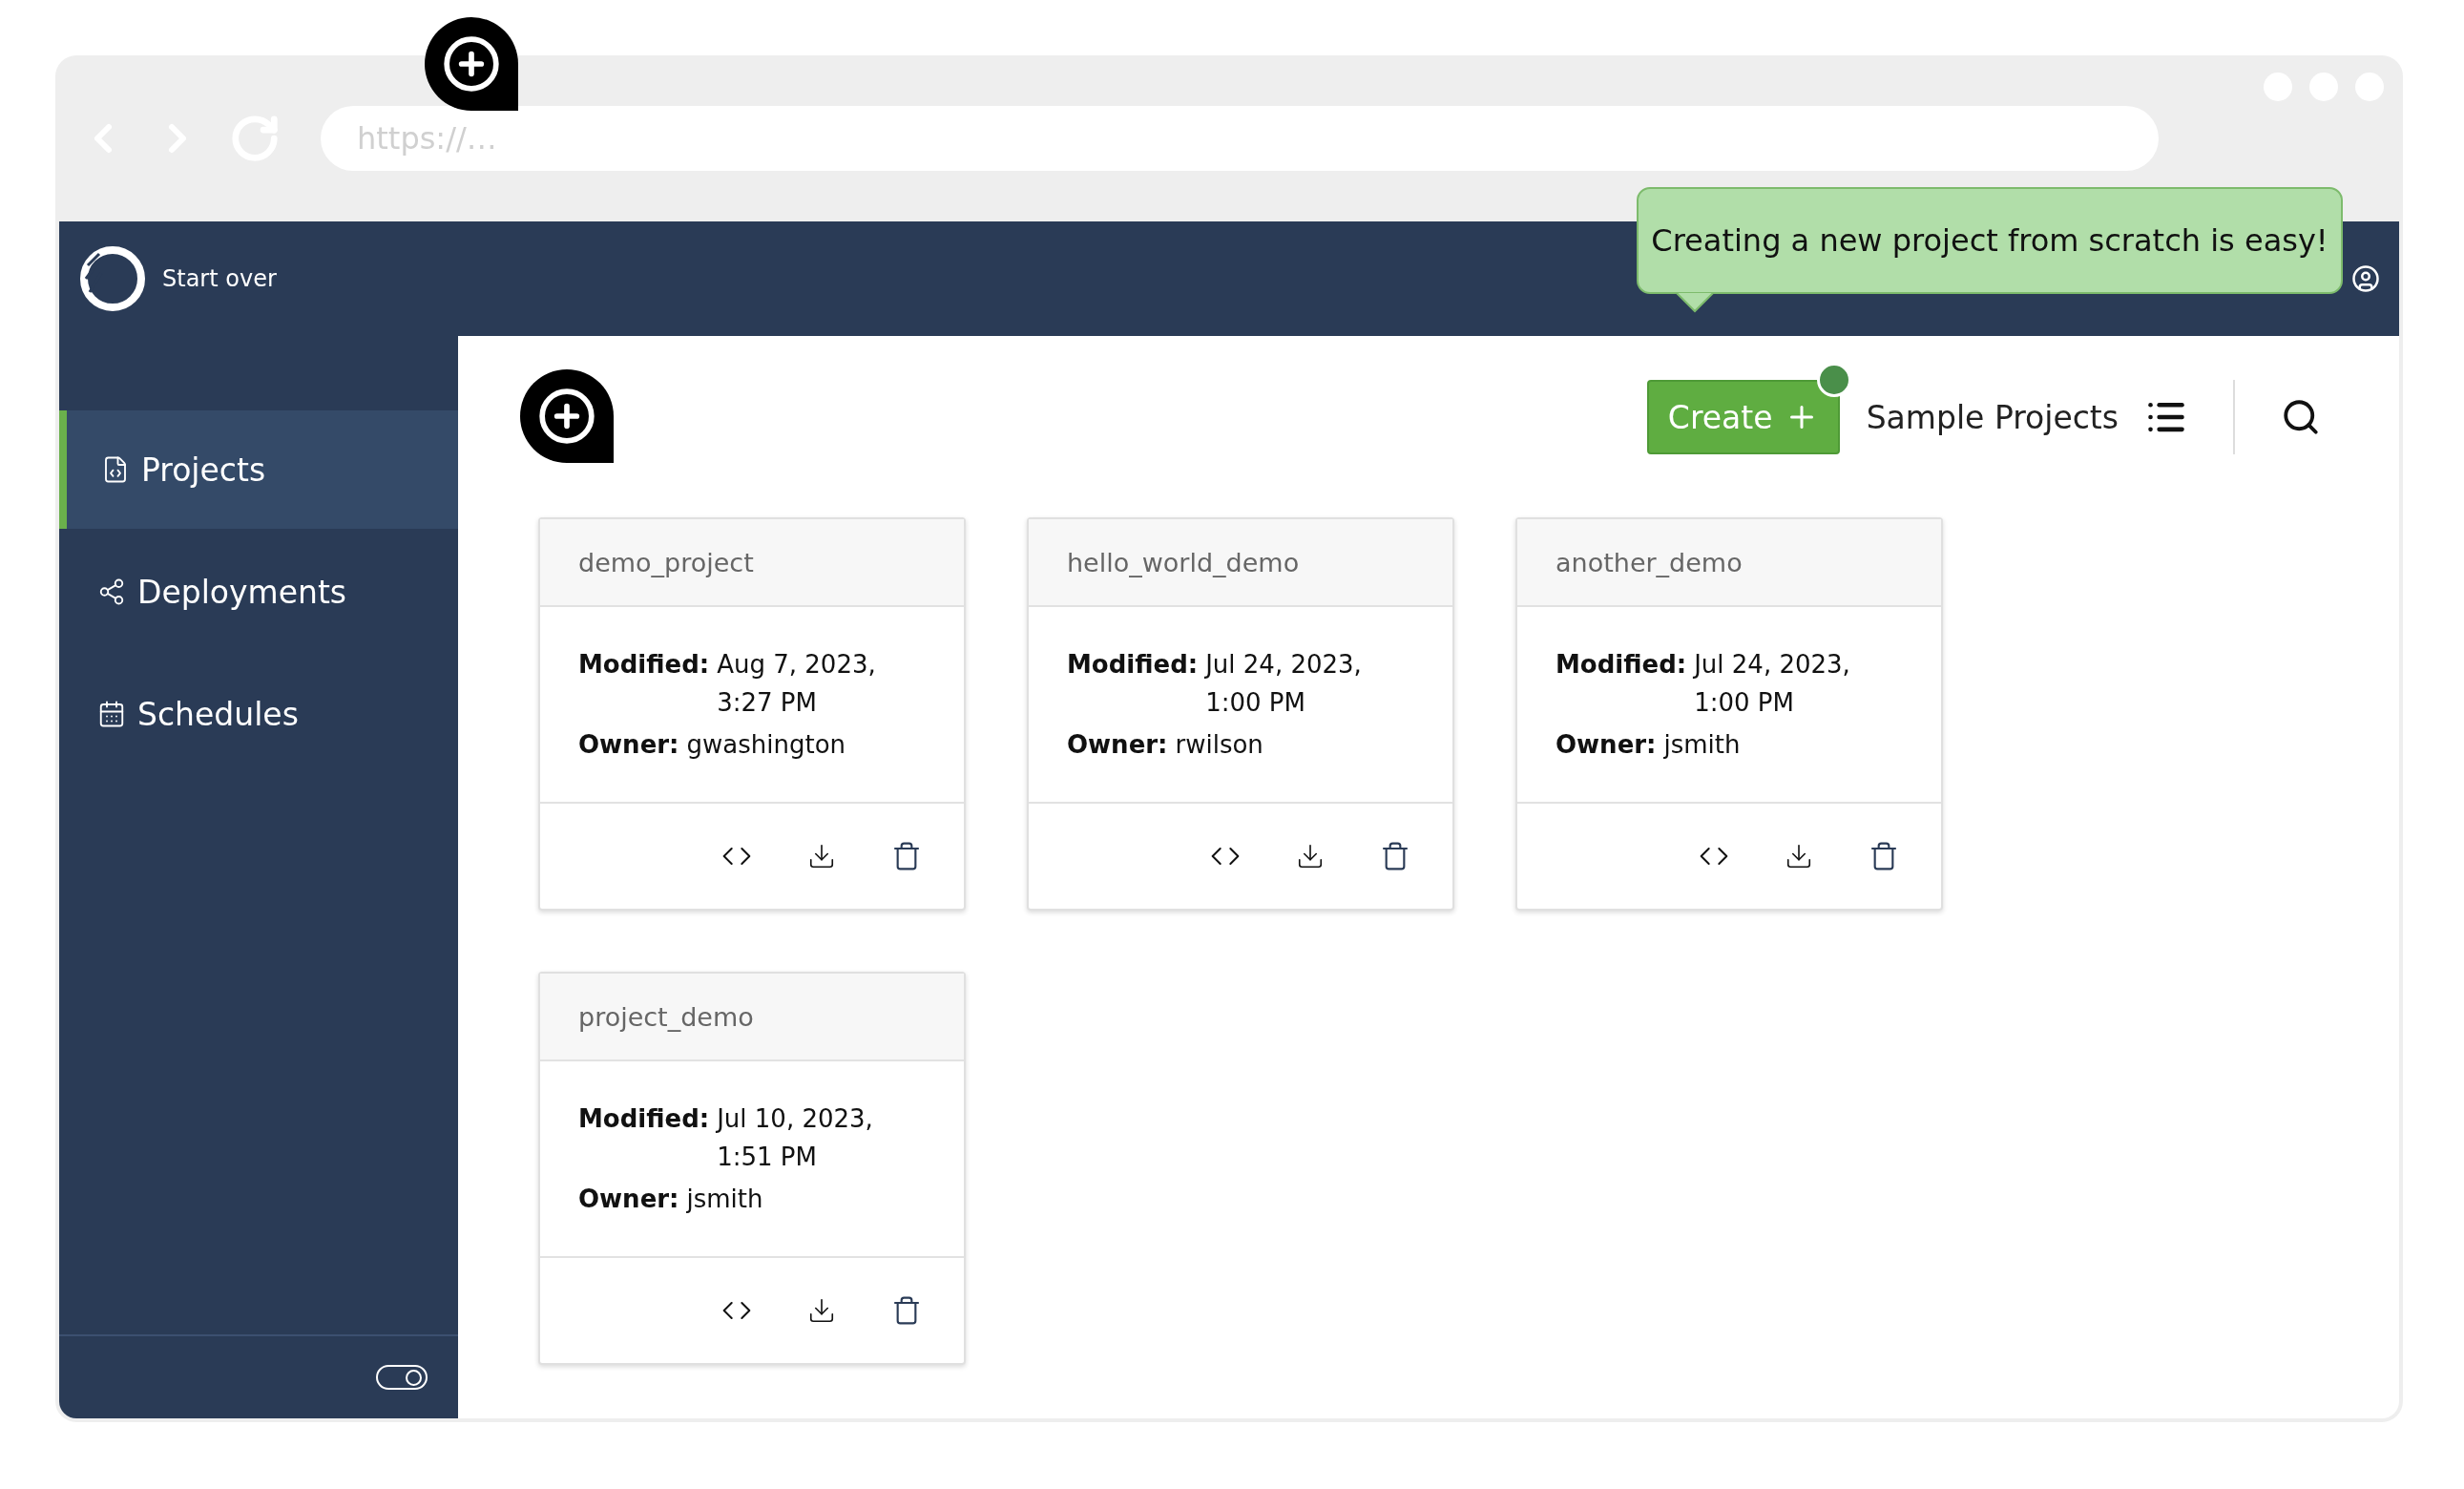 The width and height of the screenshot is (2464, 1489). What do you see at coordinates (752, 563) in the screenshot?
I see `project-name: demo_project` at bounding box center [752, 563].